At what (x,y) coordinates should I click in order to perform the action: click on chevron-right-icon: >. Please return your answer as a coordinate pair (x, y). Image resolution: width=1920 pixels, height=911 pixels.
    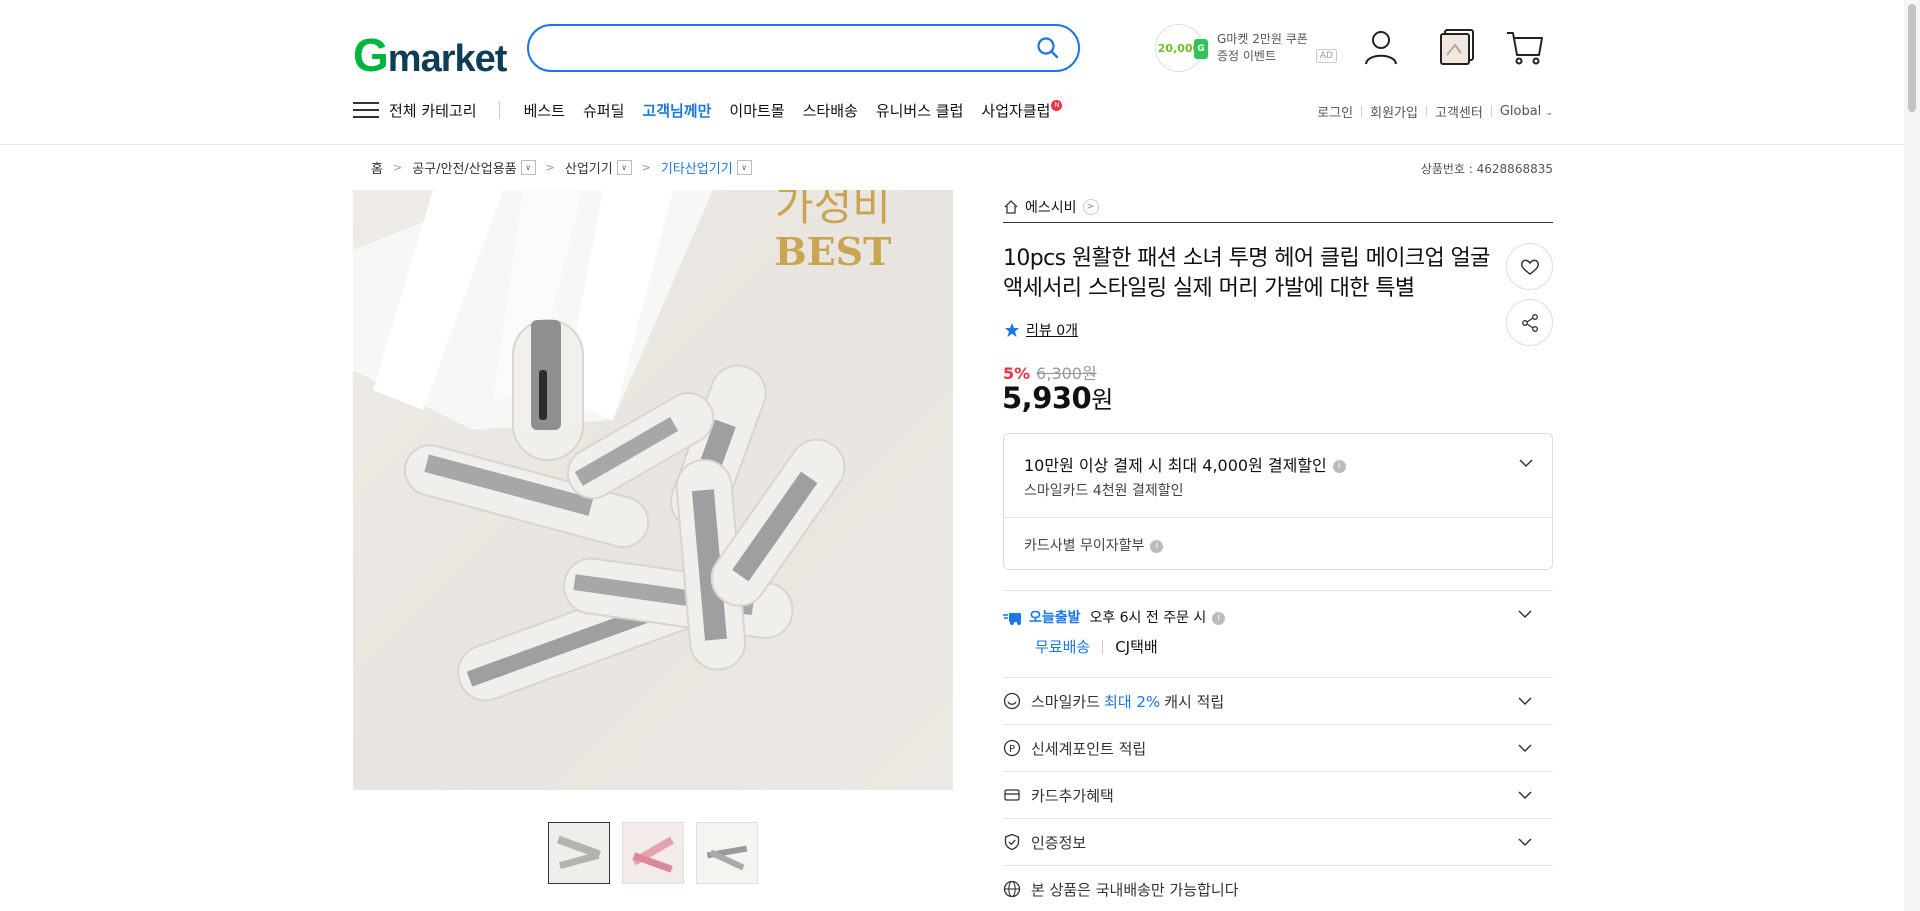
    Looking at the image, I should click on (1090, 207).